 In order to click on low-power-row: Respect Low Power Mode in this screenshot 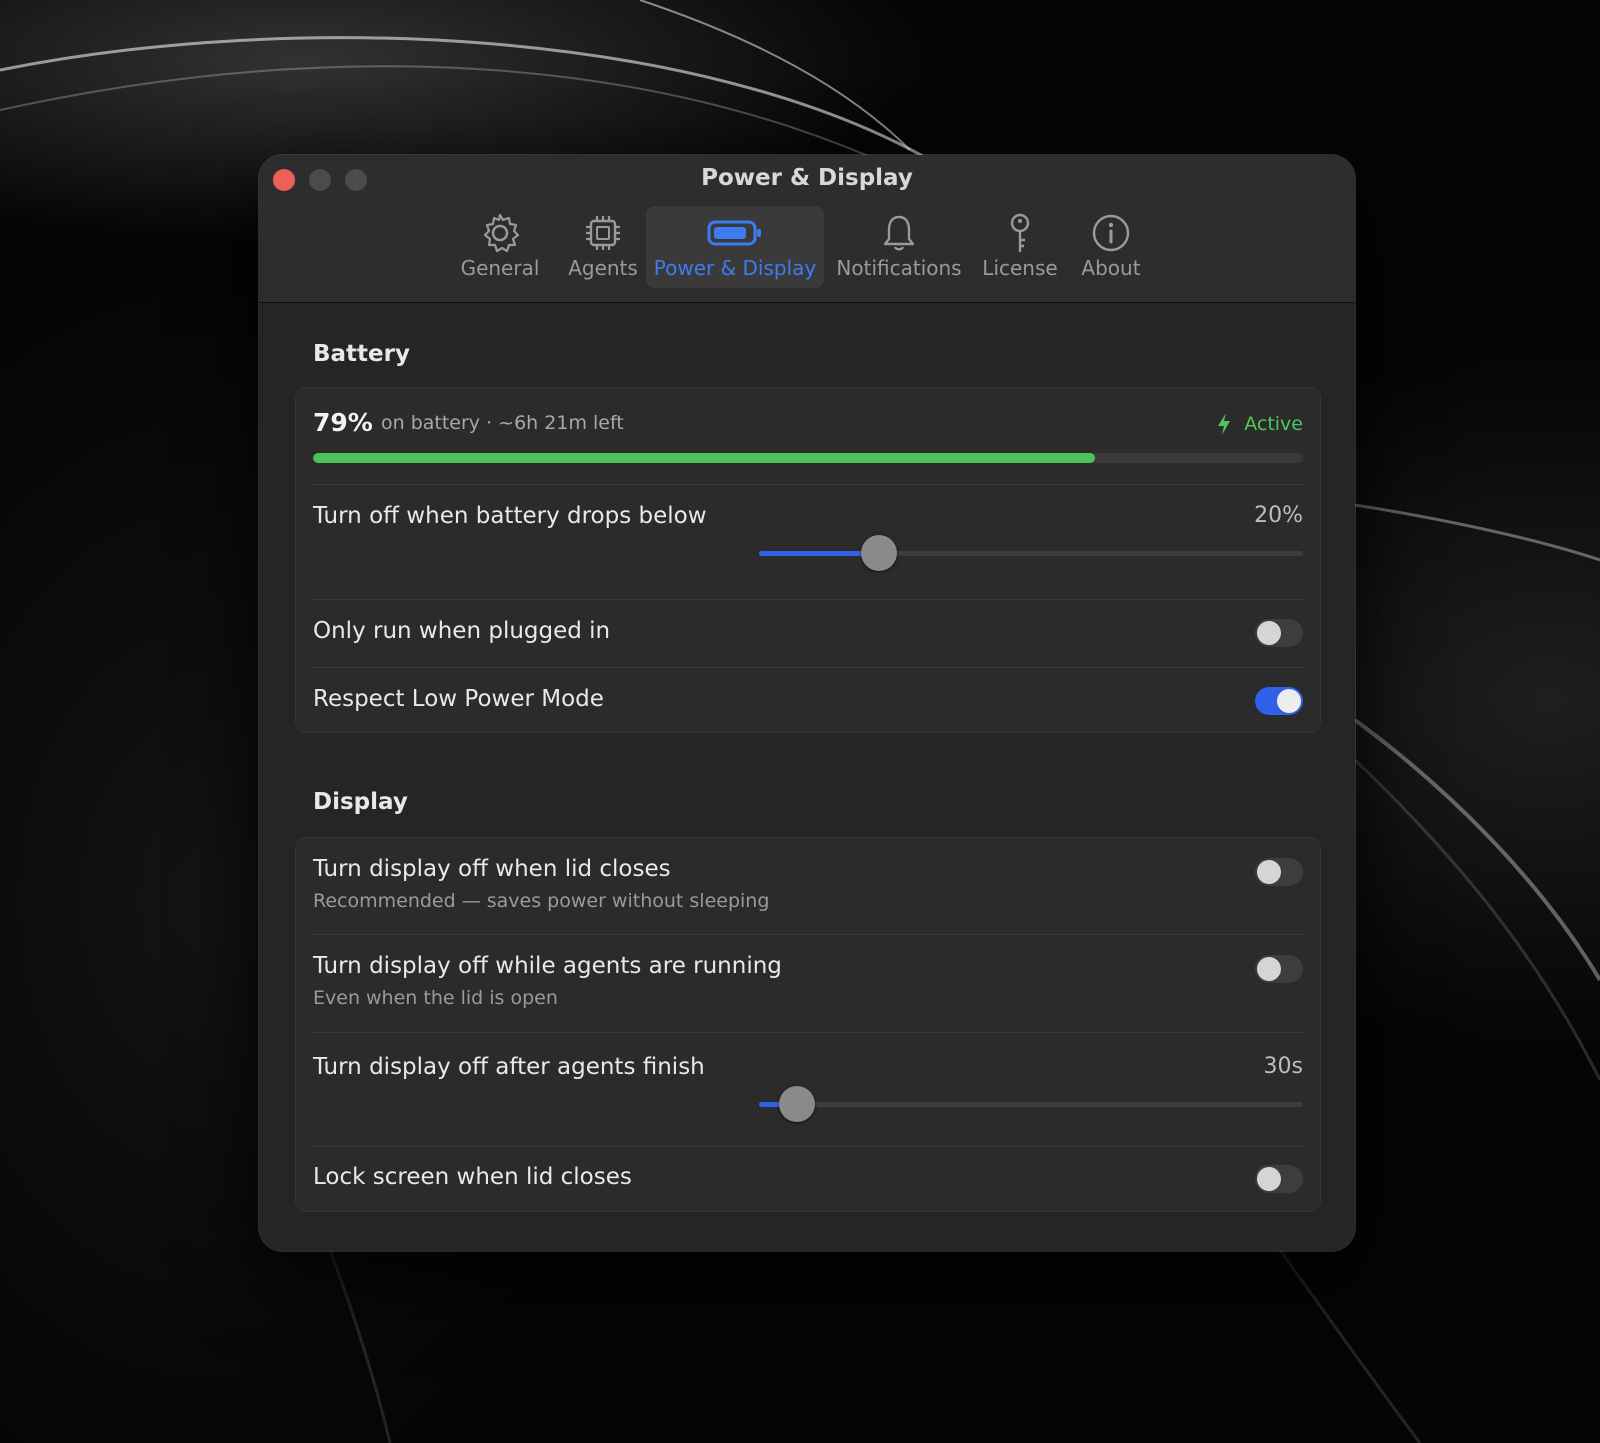, I will do `click(808, 701)`.